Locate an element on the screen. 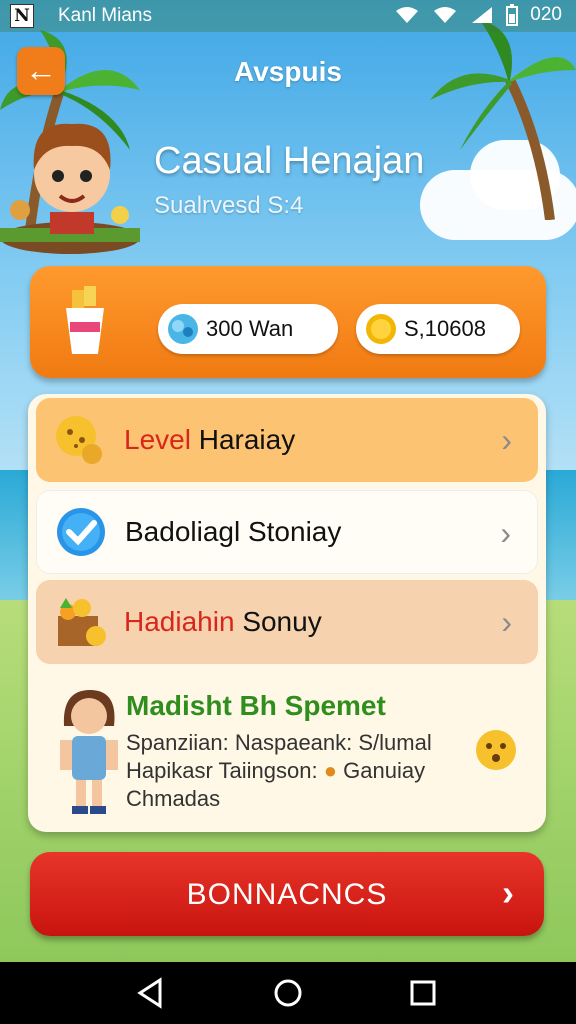 The image size is (576, 1024). menu-item-label: Hadiahin Sonuy is located at coordinates (223, 622).